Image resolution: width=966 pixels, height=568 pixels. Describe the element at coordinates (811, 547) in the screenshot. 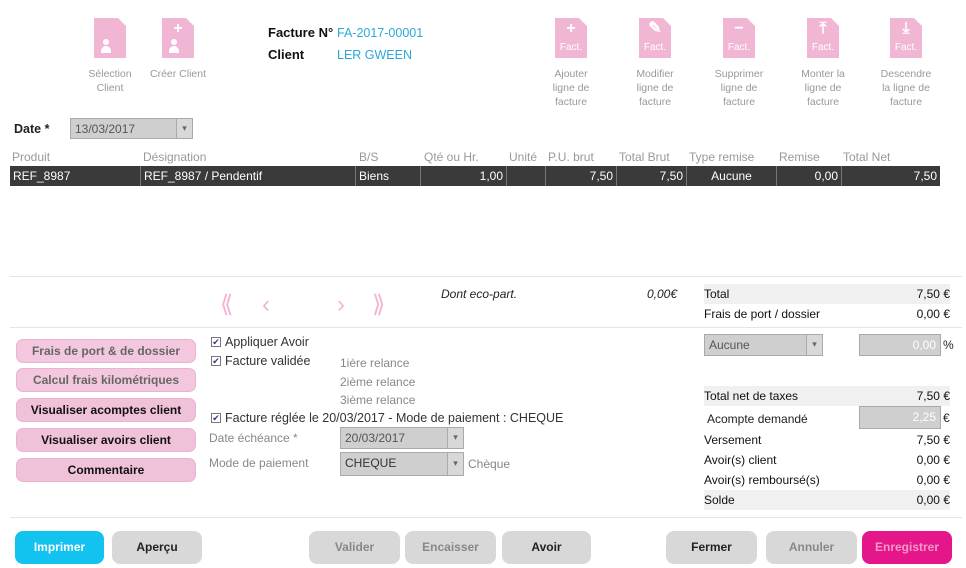

I see `annuler-button: Annuler` at that location.